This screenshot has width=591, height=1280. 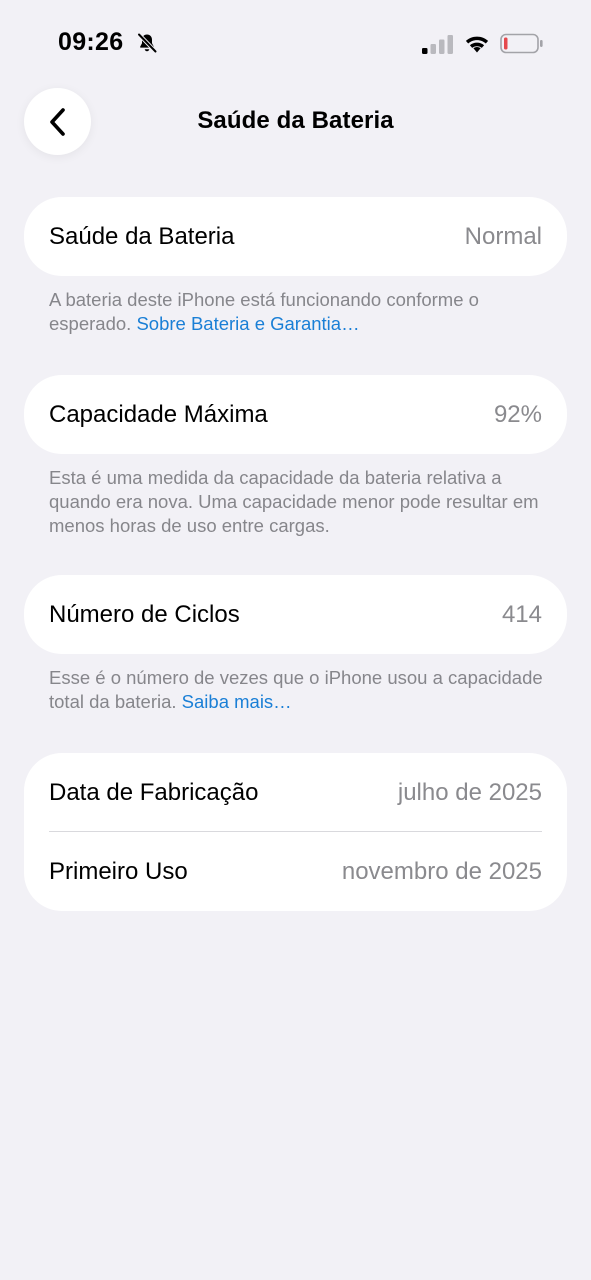 What do you see at coordinates (469, 792) in the screenshot?
I see `manufacture-date-value: julho de 2025` at bounding box center [469, 792].